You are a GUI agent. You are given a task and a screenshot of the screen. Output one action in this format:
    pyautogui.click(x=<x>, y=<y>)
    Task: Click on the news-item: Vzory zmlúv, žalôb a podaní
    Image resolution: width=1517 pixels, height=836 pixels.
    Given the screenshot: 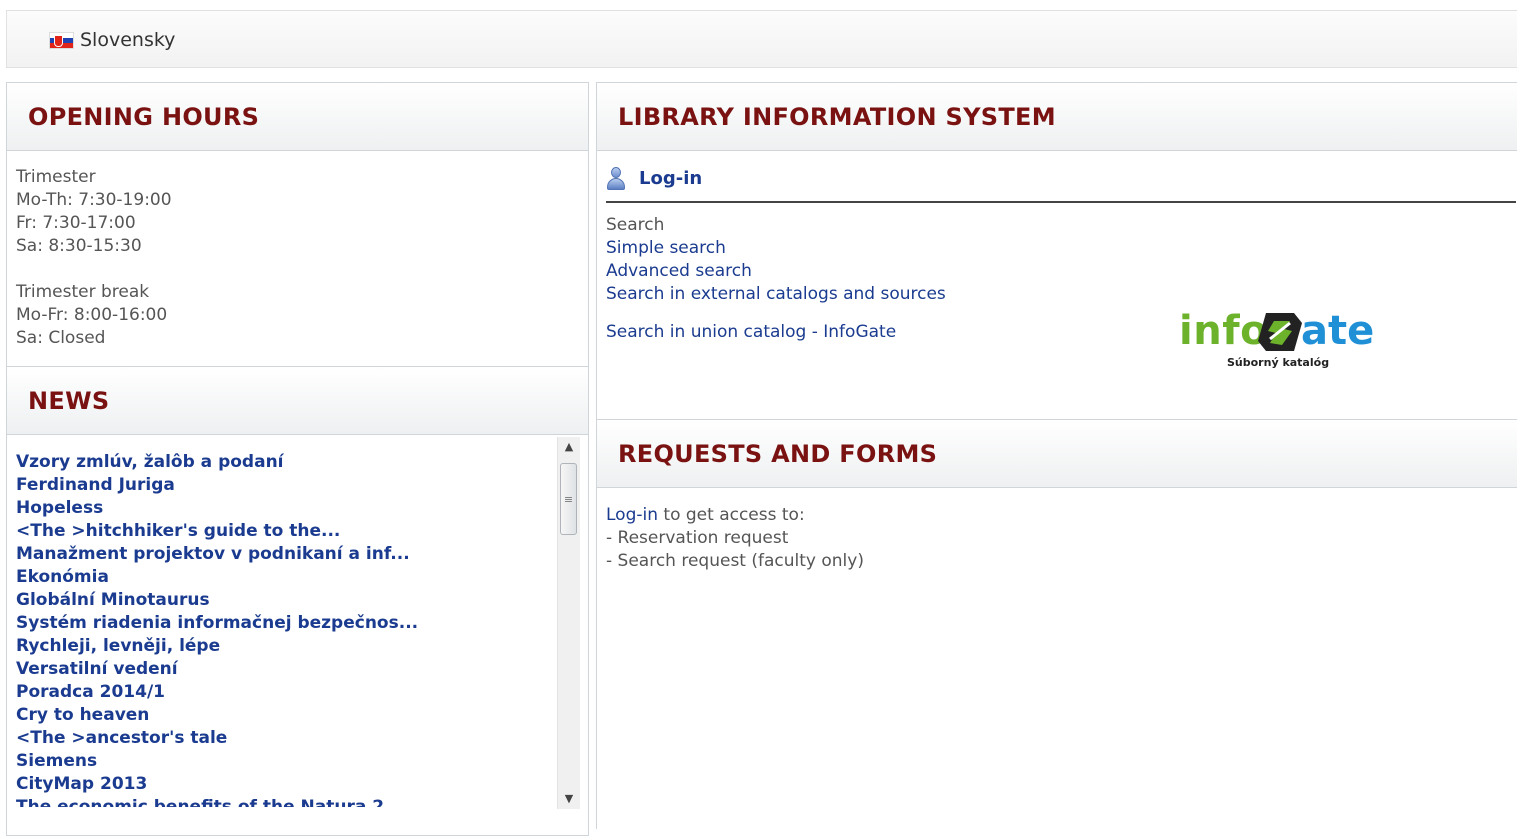 What is the action you would take?
    pyautogui.click(x=283, y=462)
    